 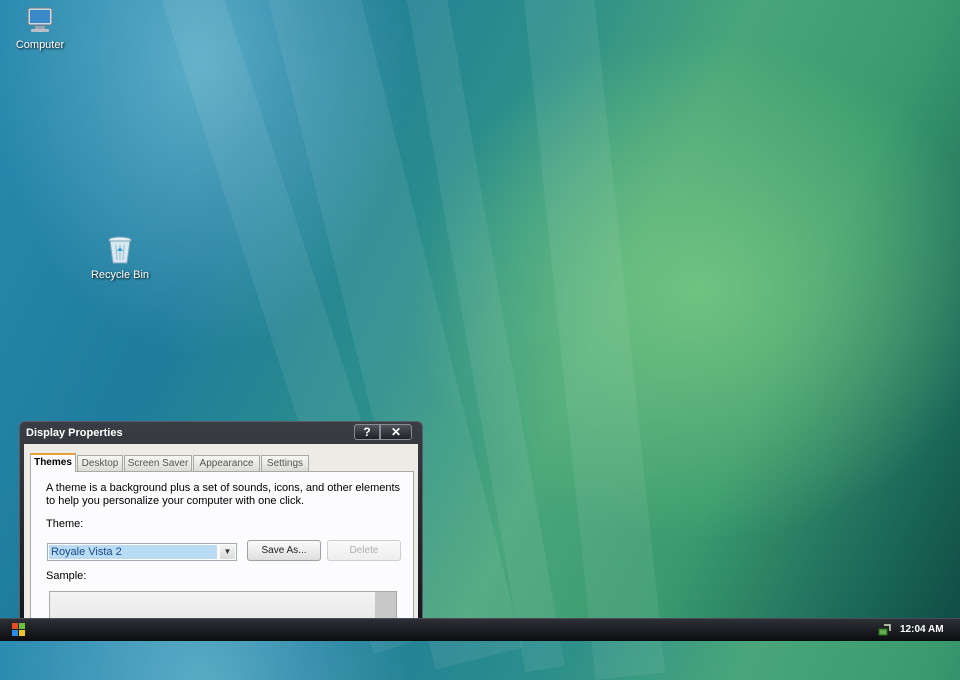 What do you see at coordinates (226, 463) in the screenshot?
I see `tab-appearance: Appearance` at bounding box center [226, 463].